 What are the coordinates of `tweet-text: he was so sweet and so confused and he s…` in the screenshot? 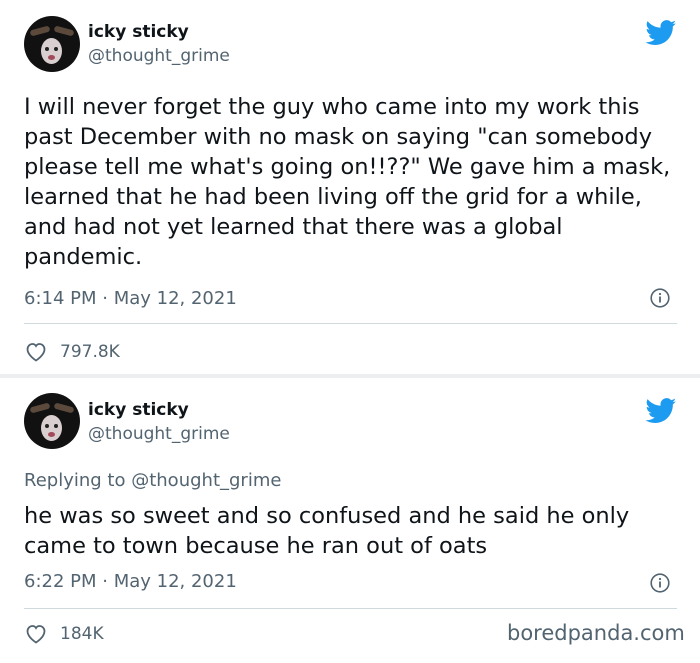 It's located at (327, 531).